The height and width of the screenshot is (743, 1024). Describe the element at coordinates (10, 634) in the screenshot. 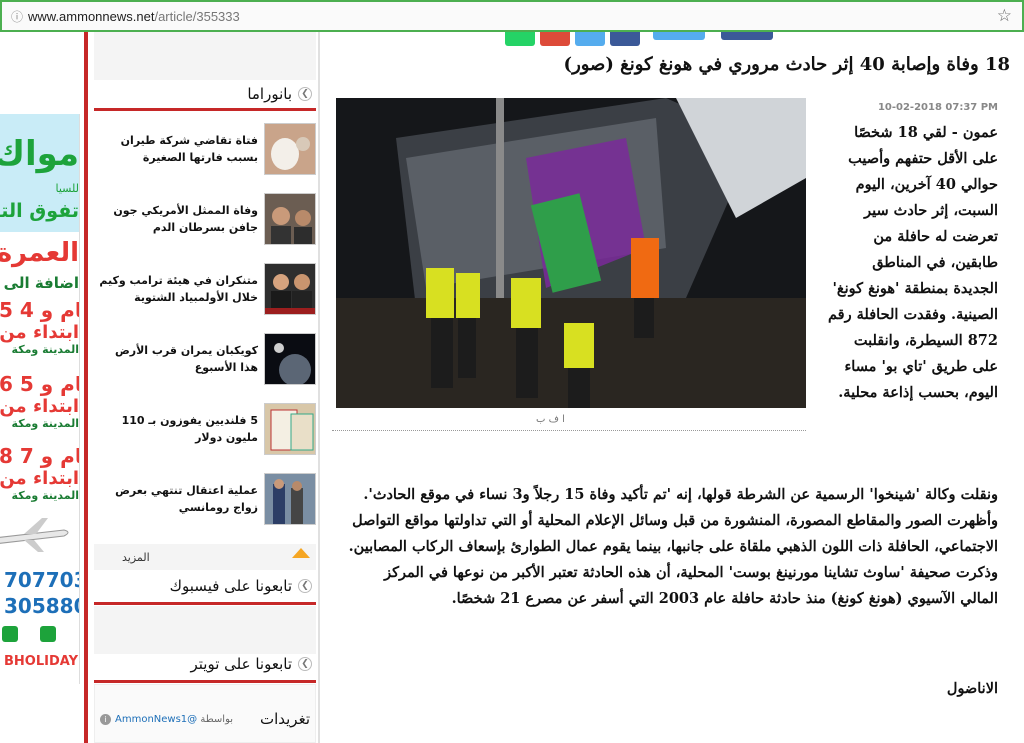

I see `whatsapp-icon` at that location.